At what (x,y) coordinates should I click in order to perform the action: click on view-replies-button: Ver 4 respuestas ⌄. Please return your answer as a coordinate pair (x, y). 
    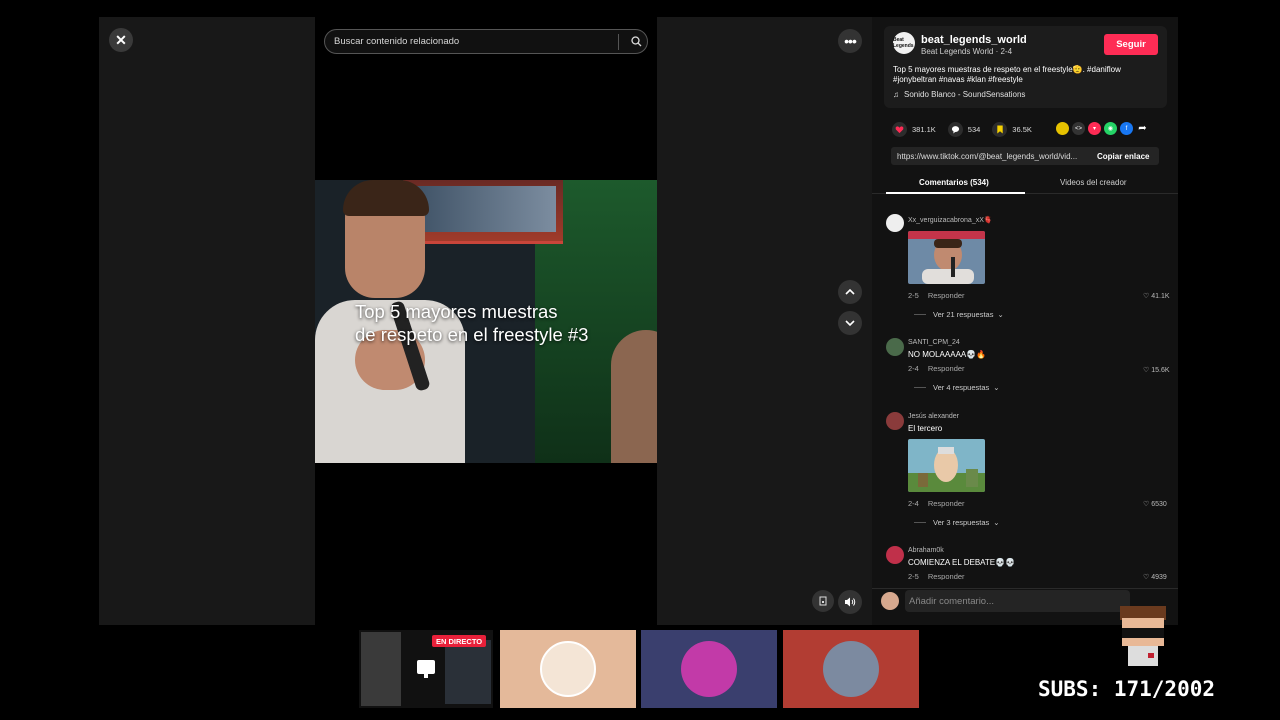
    Looking at the image, I should click on (957, 387).